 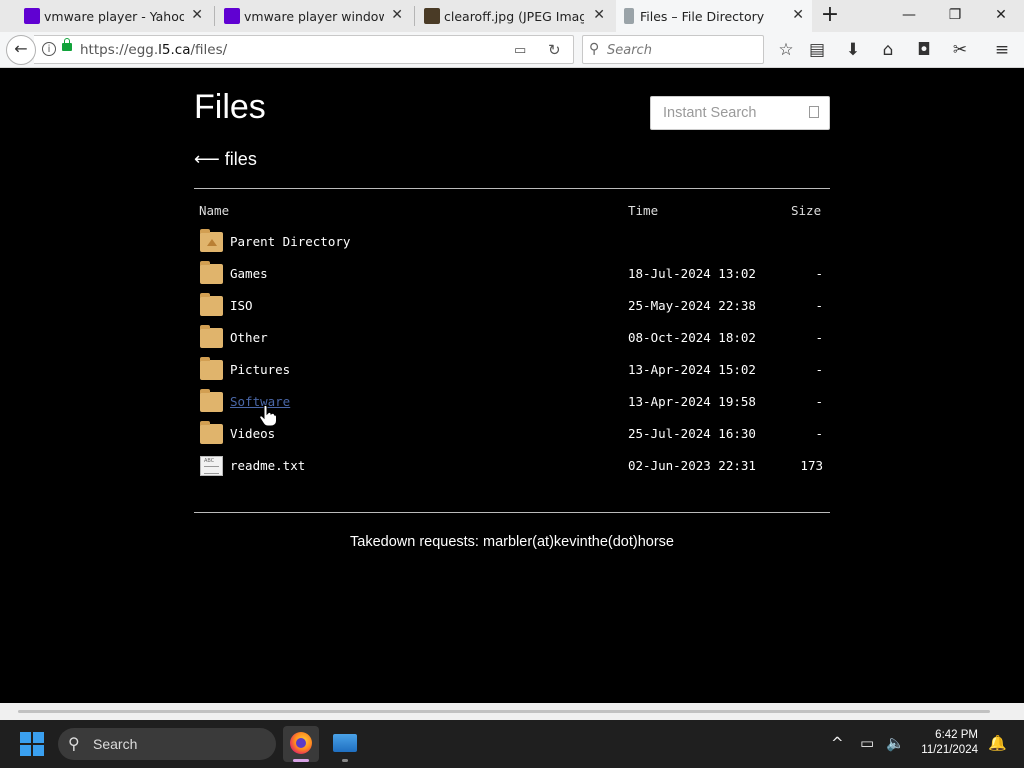 What do you see at coordinates (514, 371) in the screenshot?
I see `table-row: Pictures 13-Apr-2024 15:02 -` at bounding box center [514, 371].